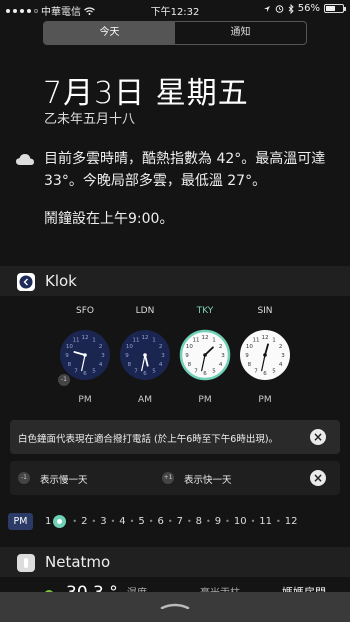 Image resolution: width=350 pixels, height=622 pixels. I want to click on ampm-sfo: PM, so click(85, 400).